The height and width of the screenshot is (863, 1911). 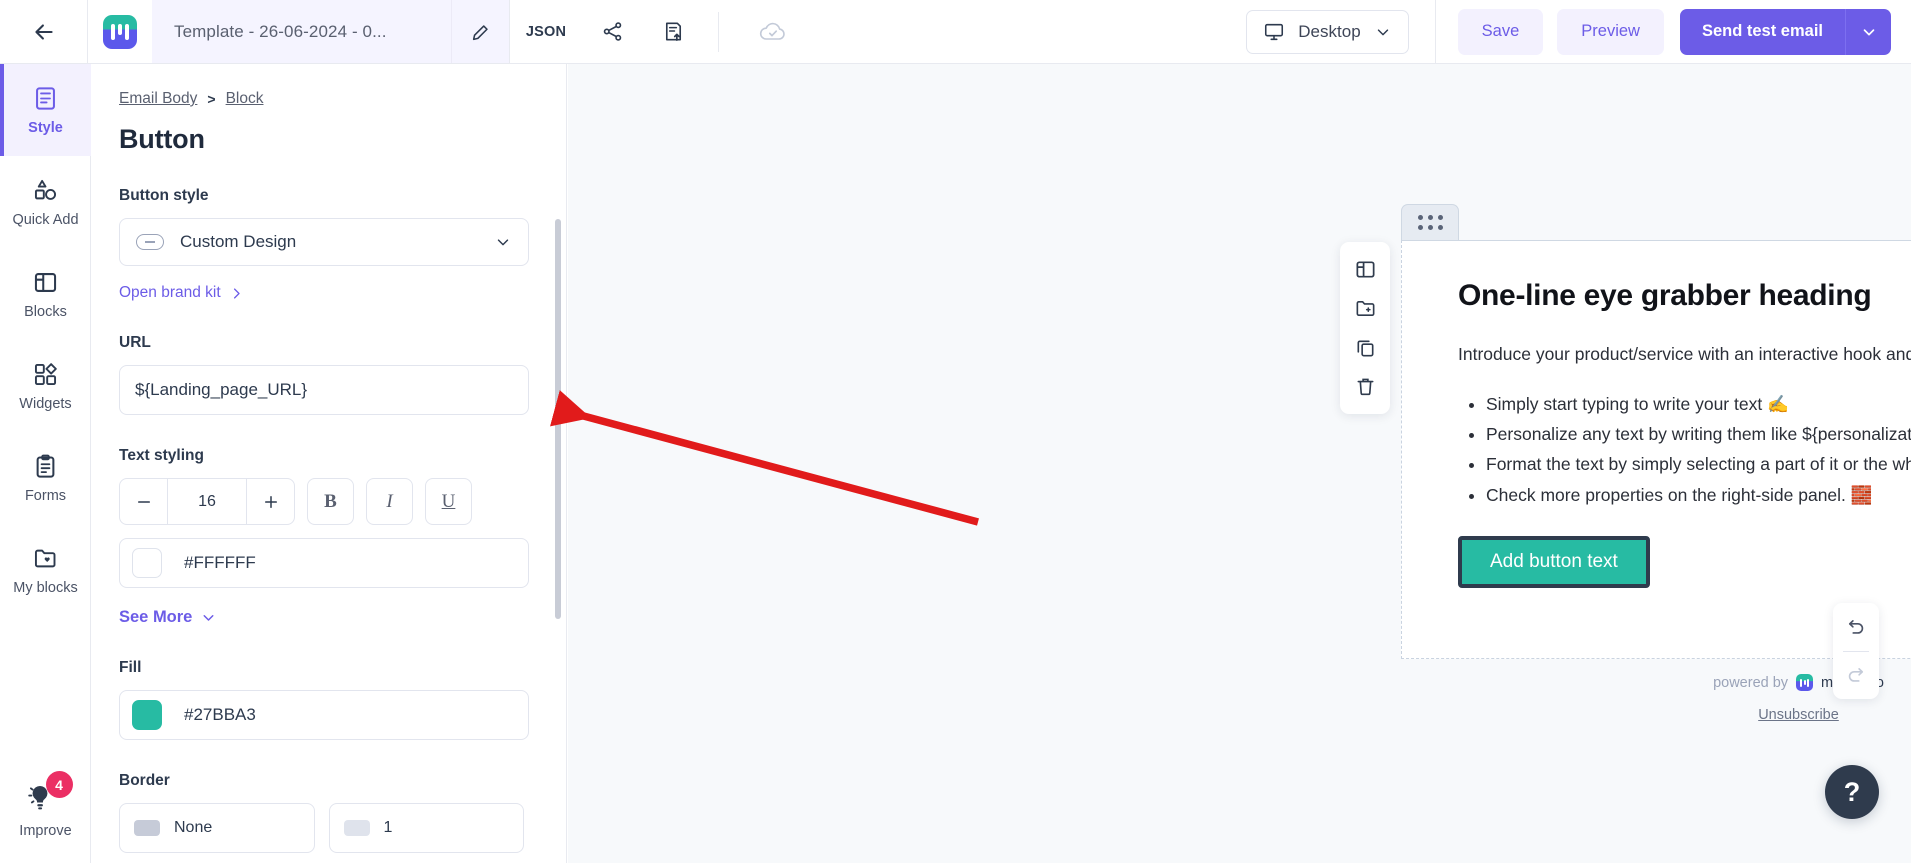 What do you see at coordinates (45, 570) in the screenshot?
I see `sidebar-item-my-blocks: My blocks` at bounding box center [45, 570].